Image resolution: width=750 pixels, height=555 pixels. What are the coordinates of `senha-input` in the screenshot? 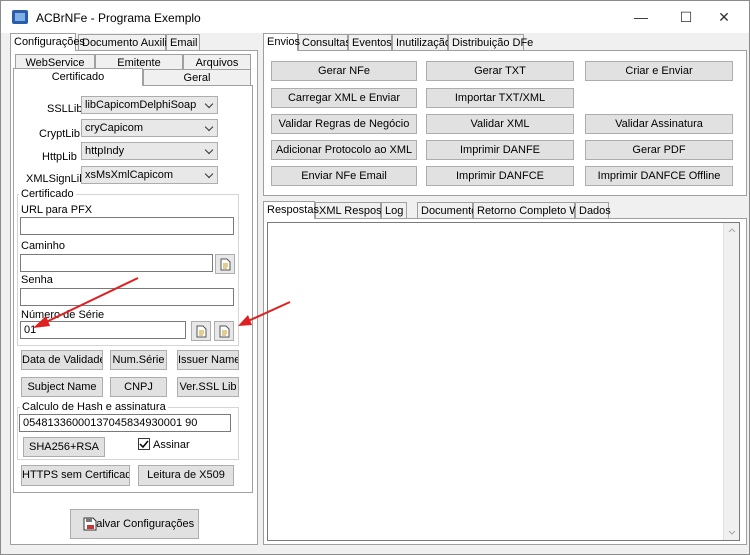 It's located at (127, 297).